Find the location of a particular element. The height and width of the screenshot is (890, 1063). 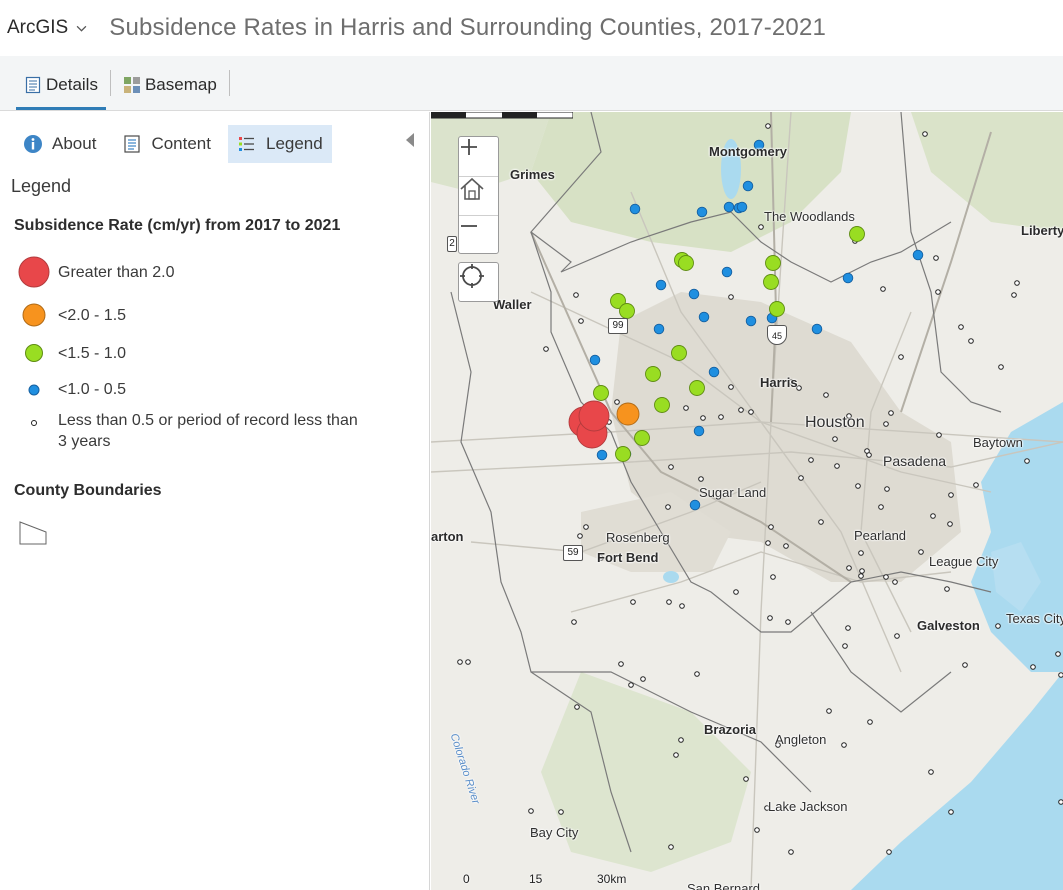

zoom-out-button is located at coordinates (478, 234).